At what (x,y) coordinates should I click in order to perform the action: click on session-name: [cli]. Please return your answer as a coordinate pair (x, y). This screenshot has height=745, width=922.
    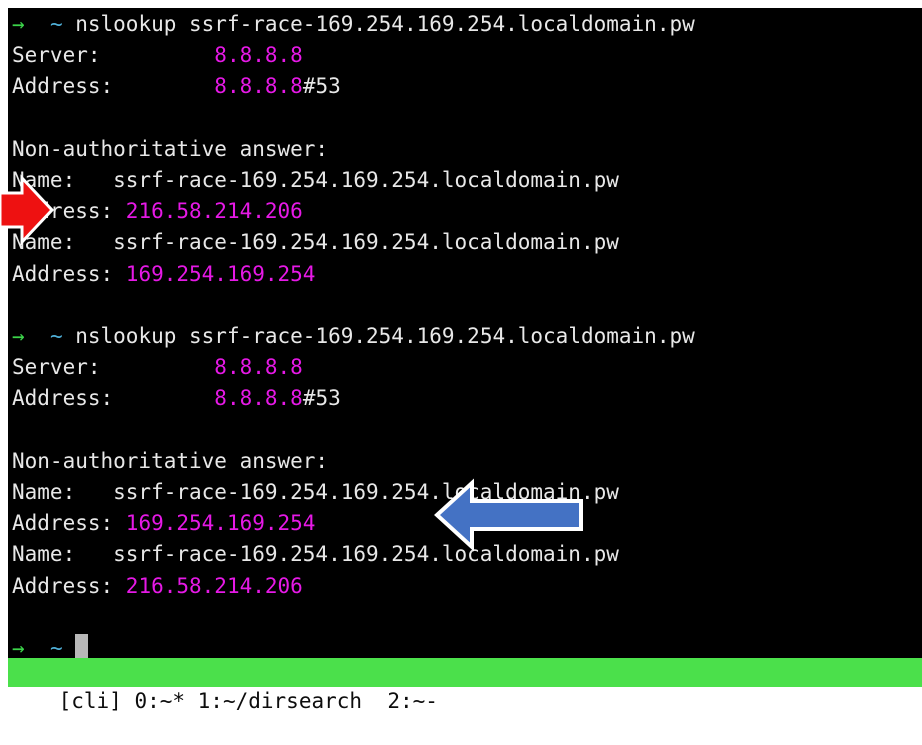
    Looking at the image, I should click on (90, 701).